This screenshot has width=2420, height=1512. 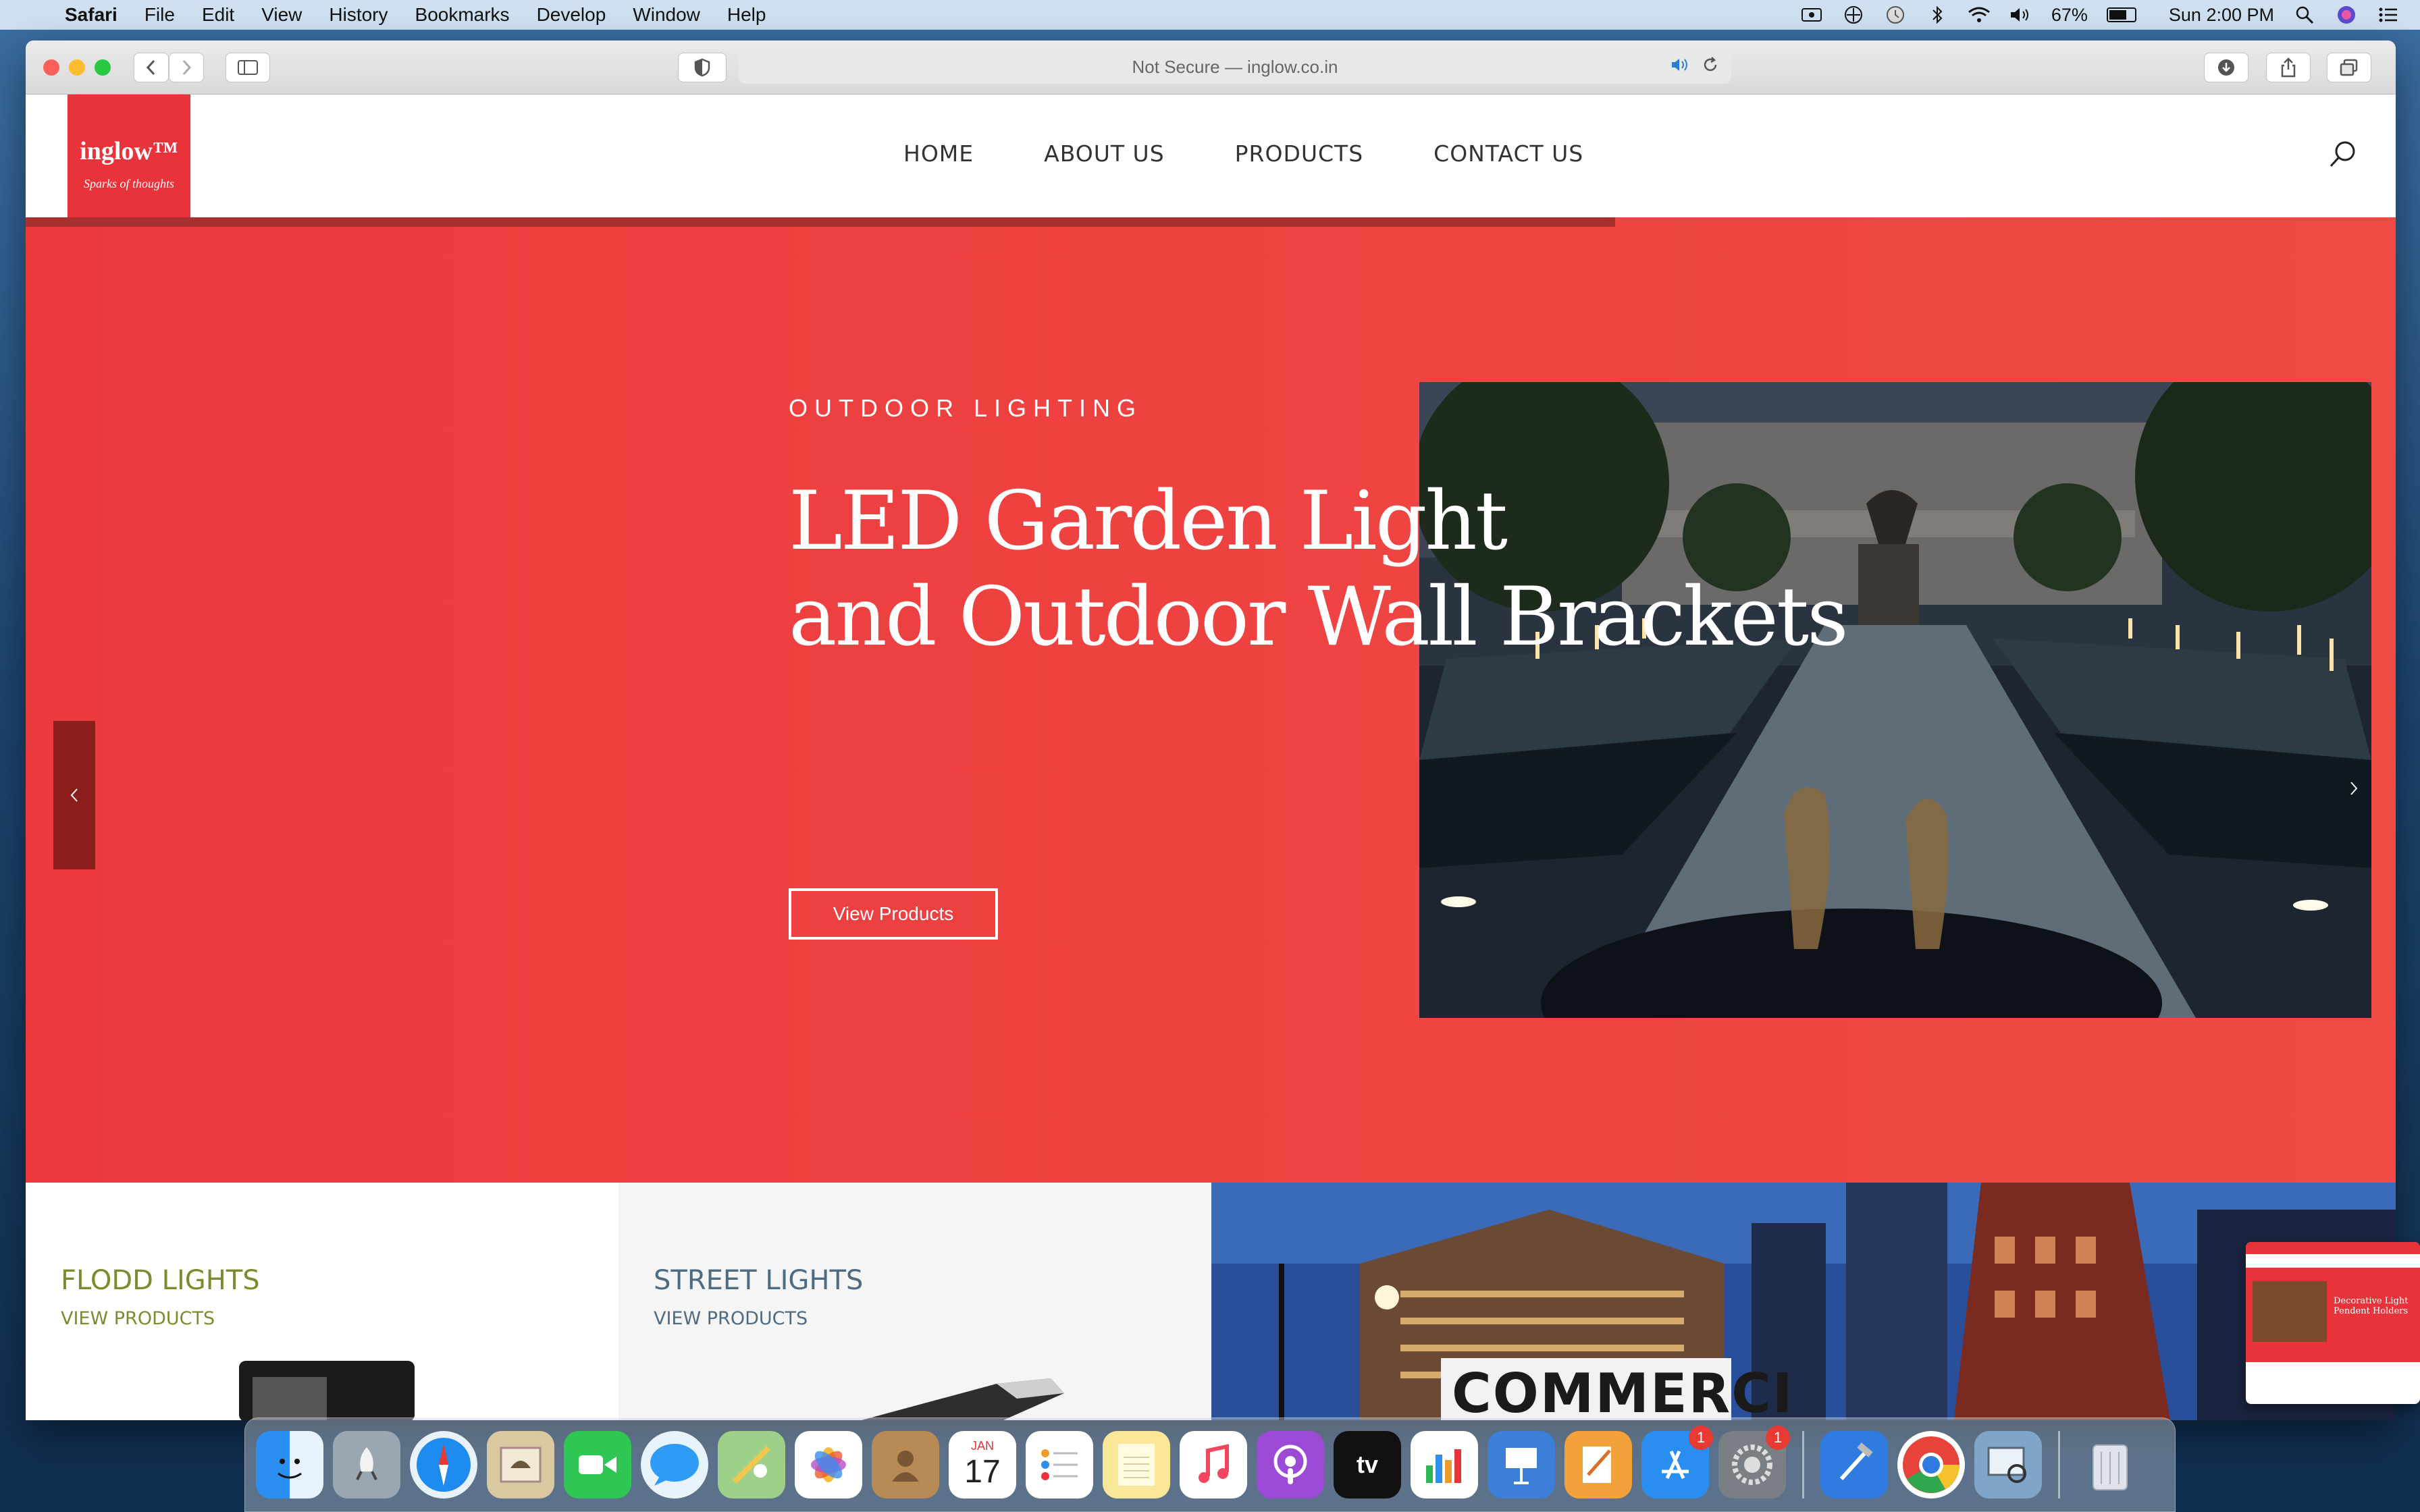 I want to click on downloads-button, so click(x=2226, y=67).